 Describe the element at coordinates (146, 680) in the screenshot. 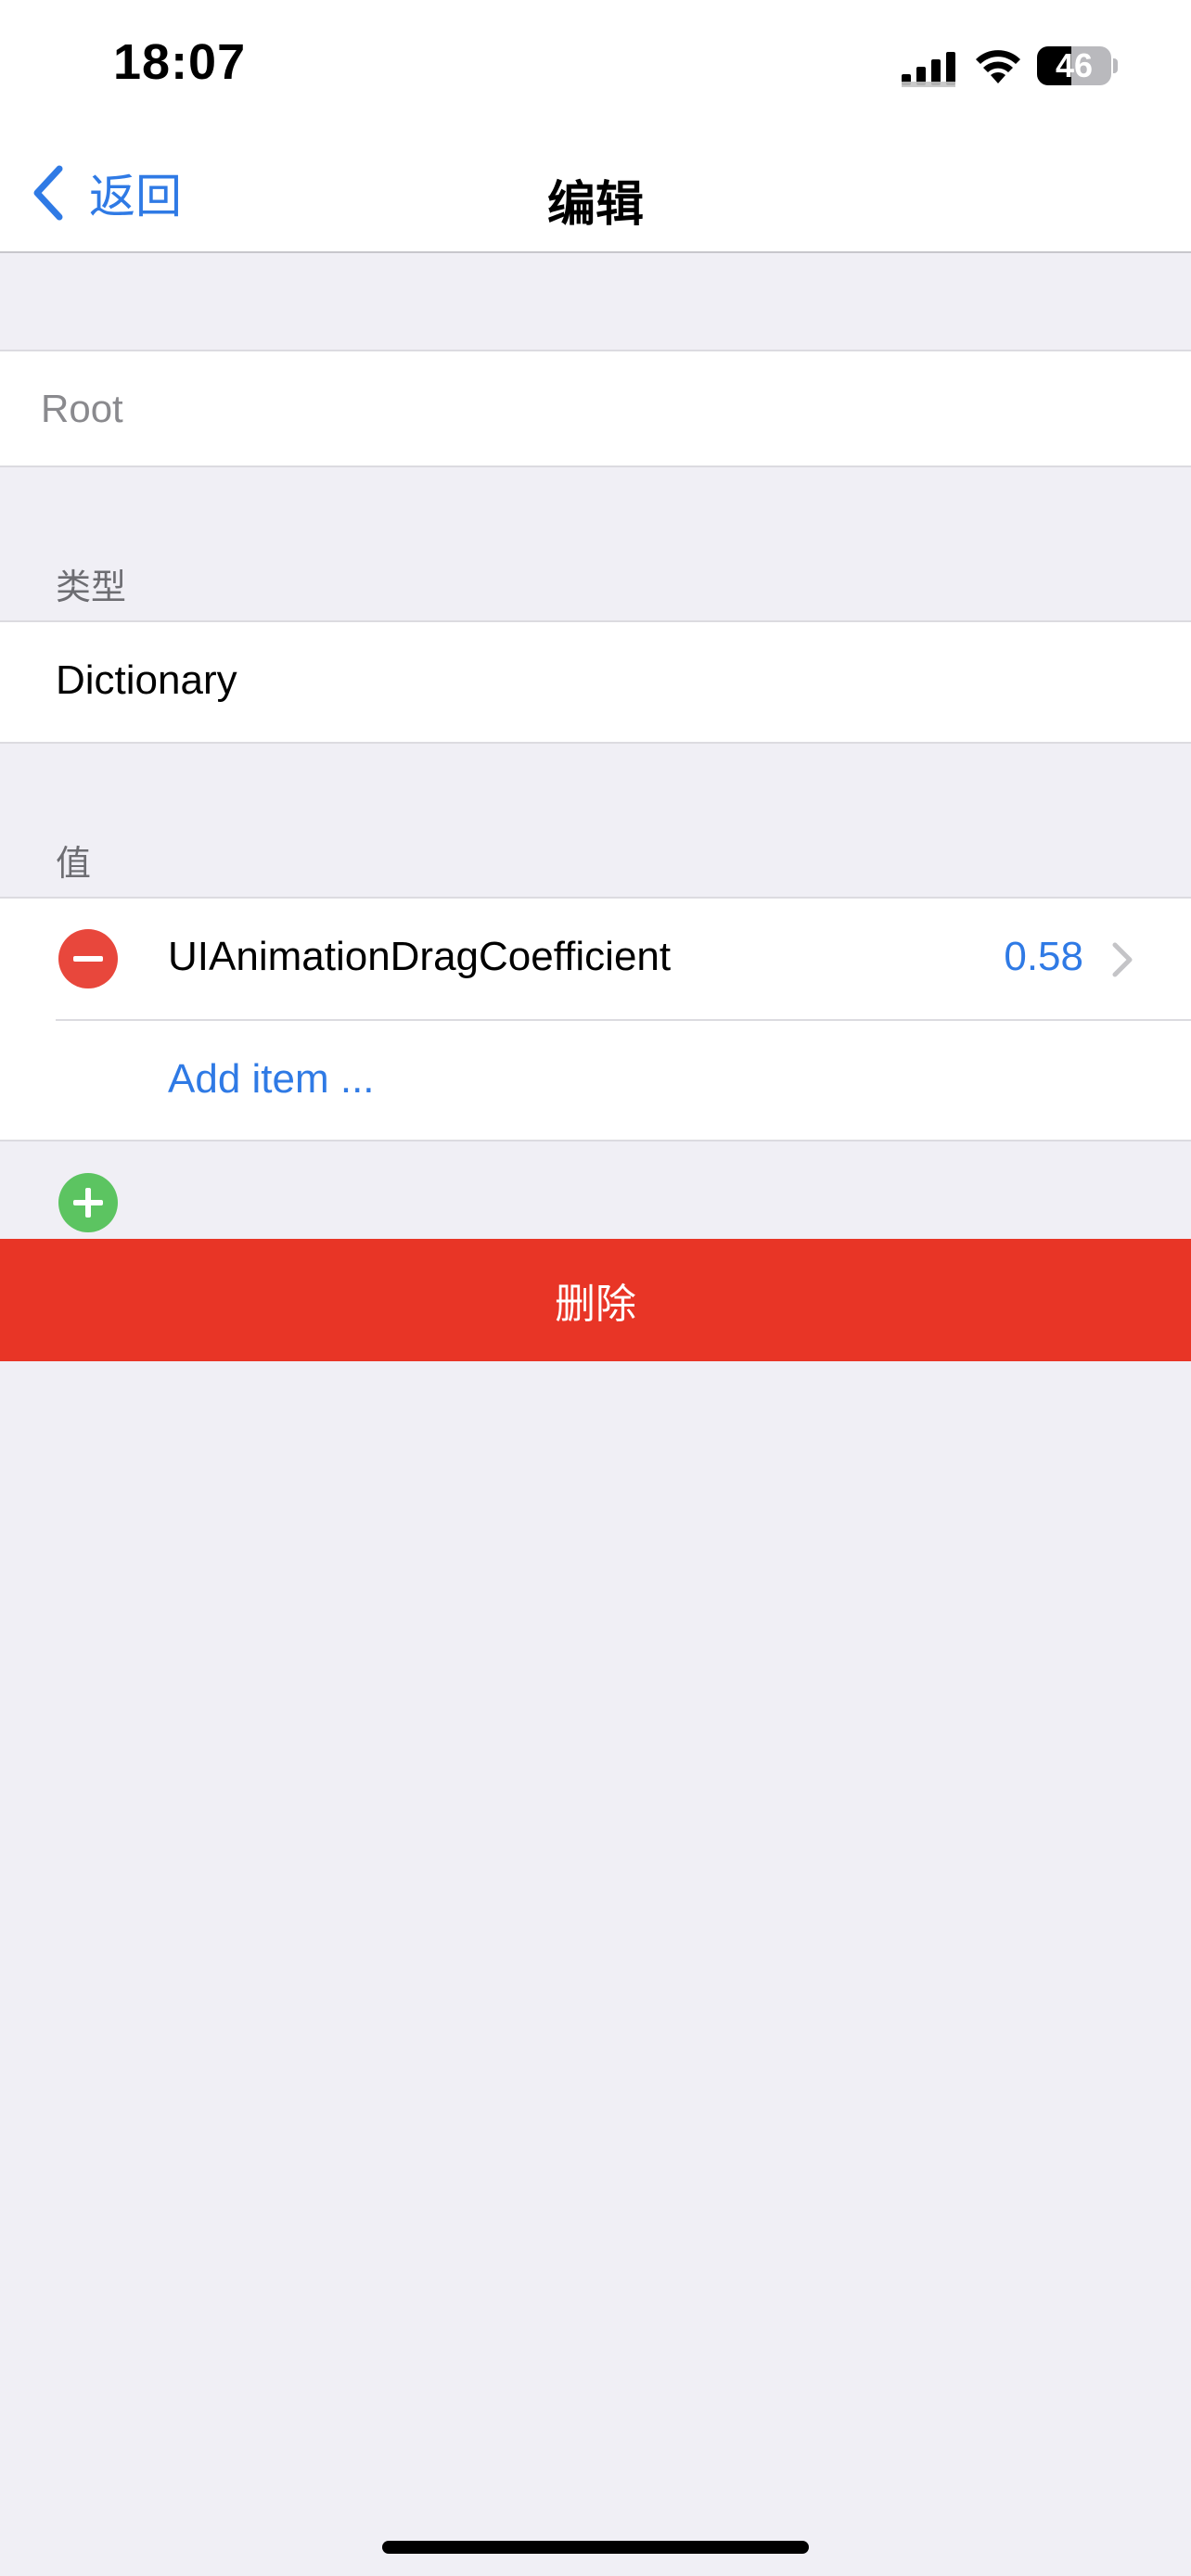

I see `type-value: Dictionary` at that location.